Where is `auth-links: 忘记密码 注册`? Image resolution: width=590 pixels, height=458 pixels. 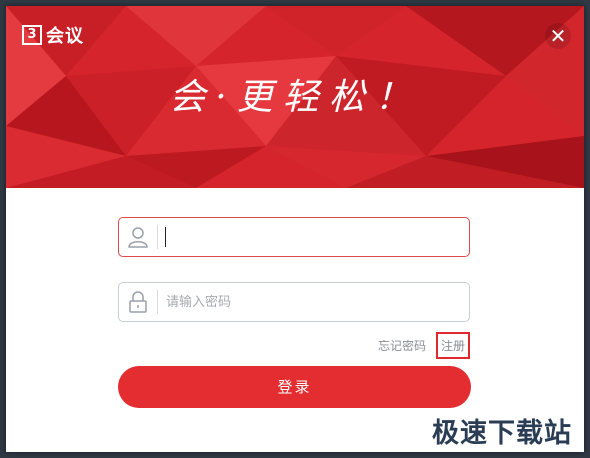 auth-links: 忘记密码 注册 is located at coordinates (424, 345).